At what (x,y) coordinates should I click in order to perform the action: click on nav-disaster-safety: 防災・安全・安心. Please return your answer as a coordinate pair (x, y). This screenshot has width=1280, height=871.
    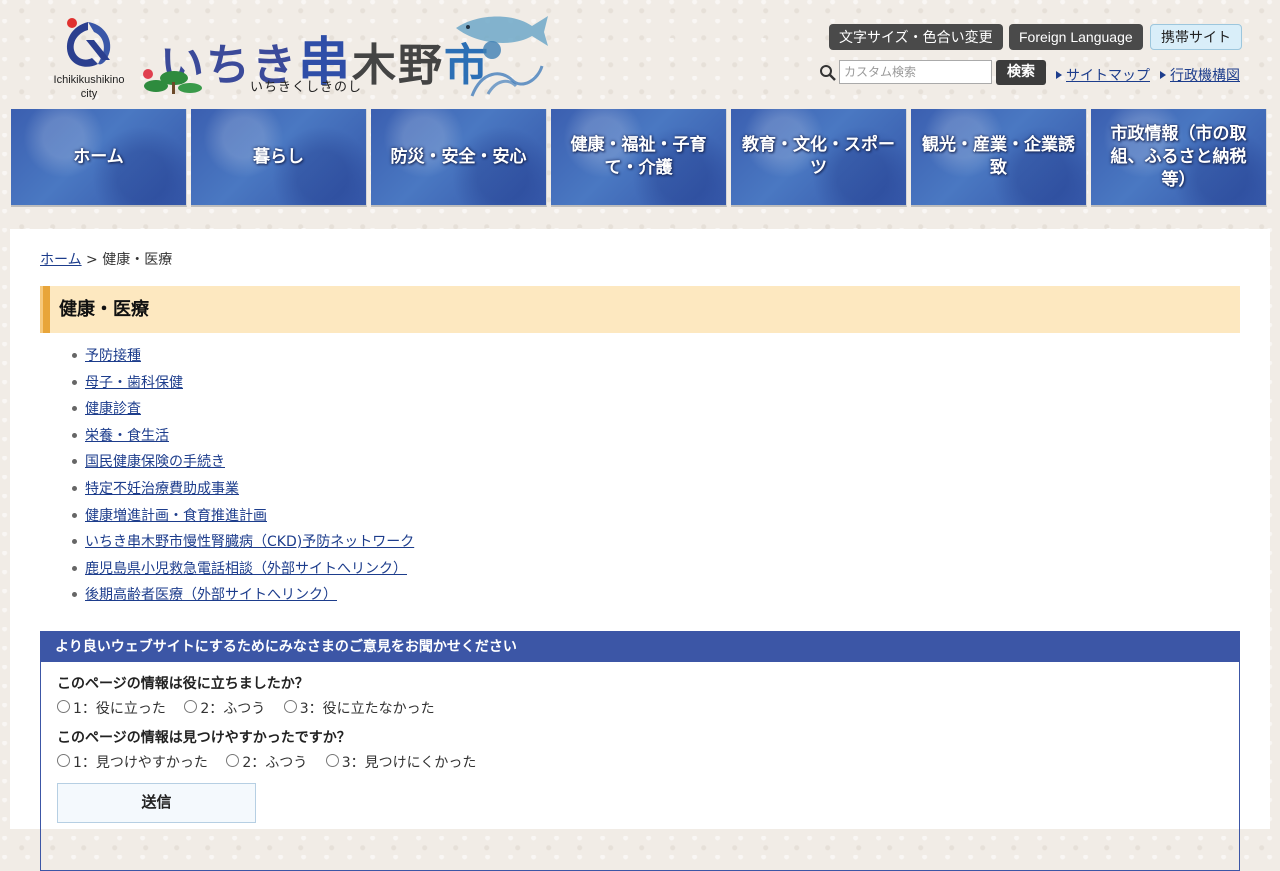
    Looking at the image, I should click on (459, 158).